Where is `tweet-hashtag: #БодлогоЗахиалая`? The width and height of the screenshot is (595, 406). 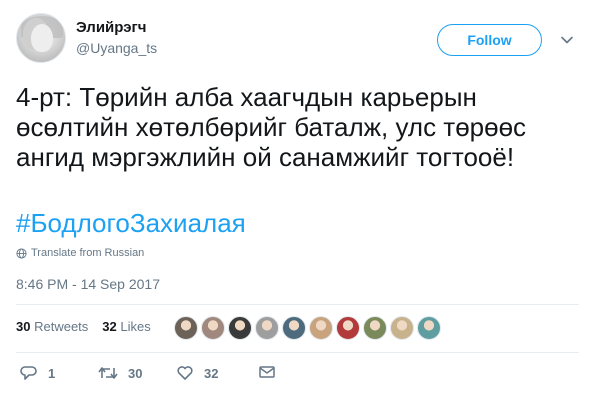
tweet-hashtag: #БодлогоЗахиалая is located at coordinates (131, 223).